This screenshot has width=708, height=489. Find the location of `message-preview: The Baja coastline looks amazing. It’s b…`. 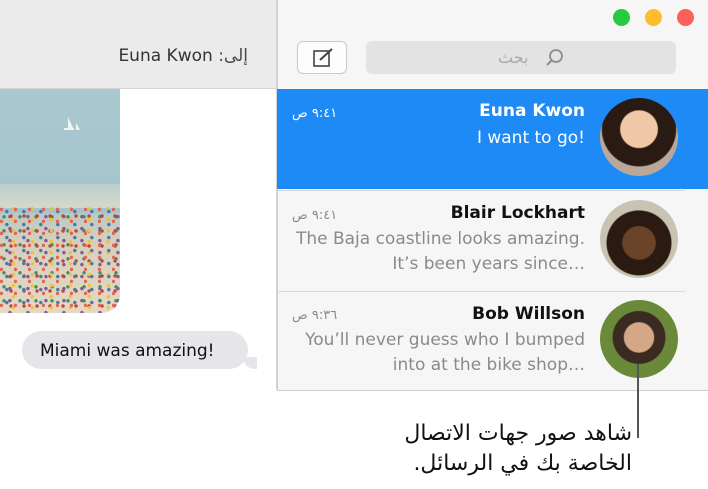

message-preview: The Baja coastline looks amazing. It’s b… is located at coordinates (440, 251).